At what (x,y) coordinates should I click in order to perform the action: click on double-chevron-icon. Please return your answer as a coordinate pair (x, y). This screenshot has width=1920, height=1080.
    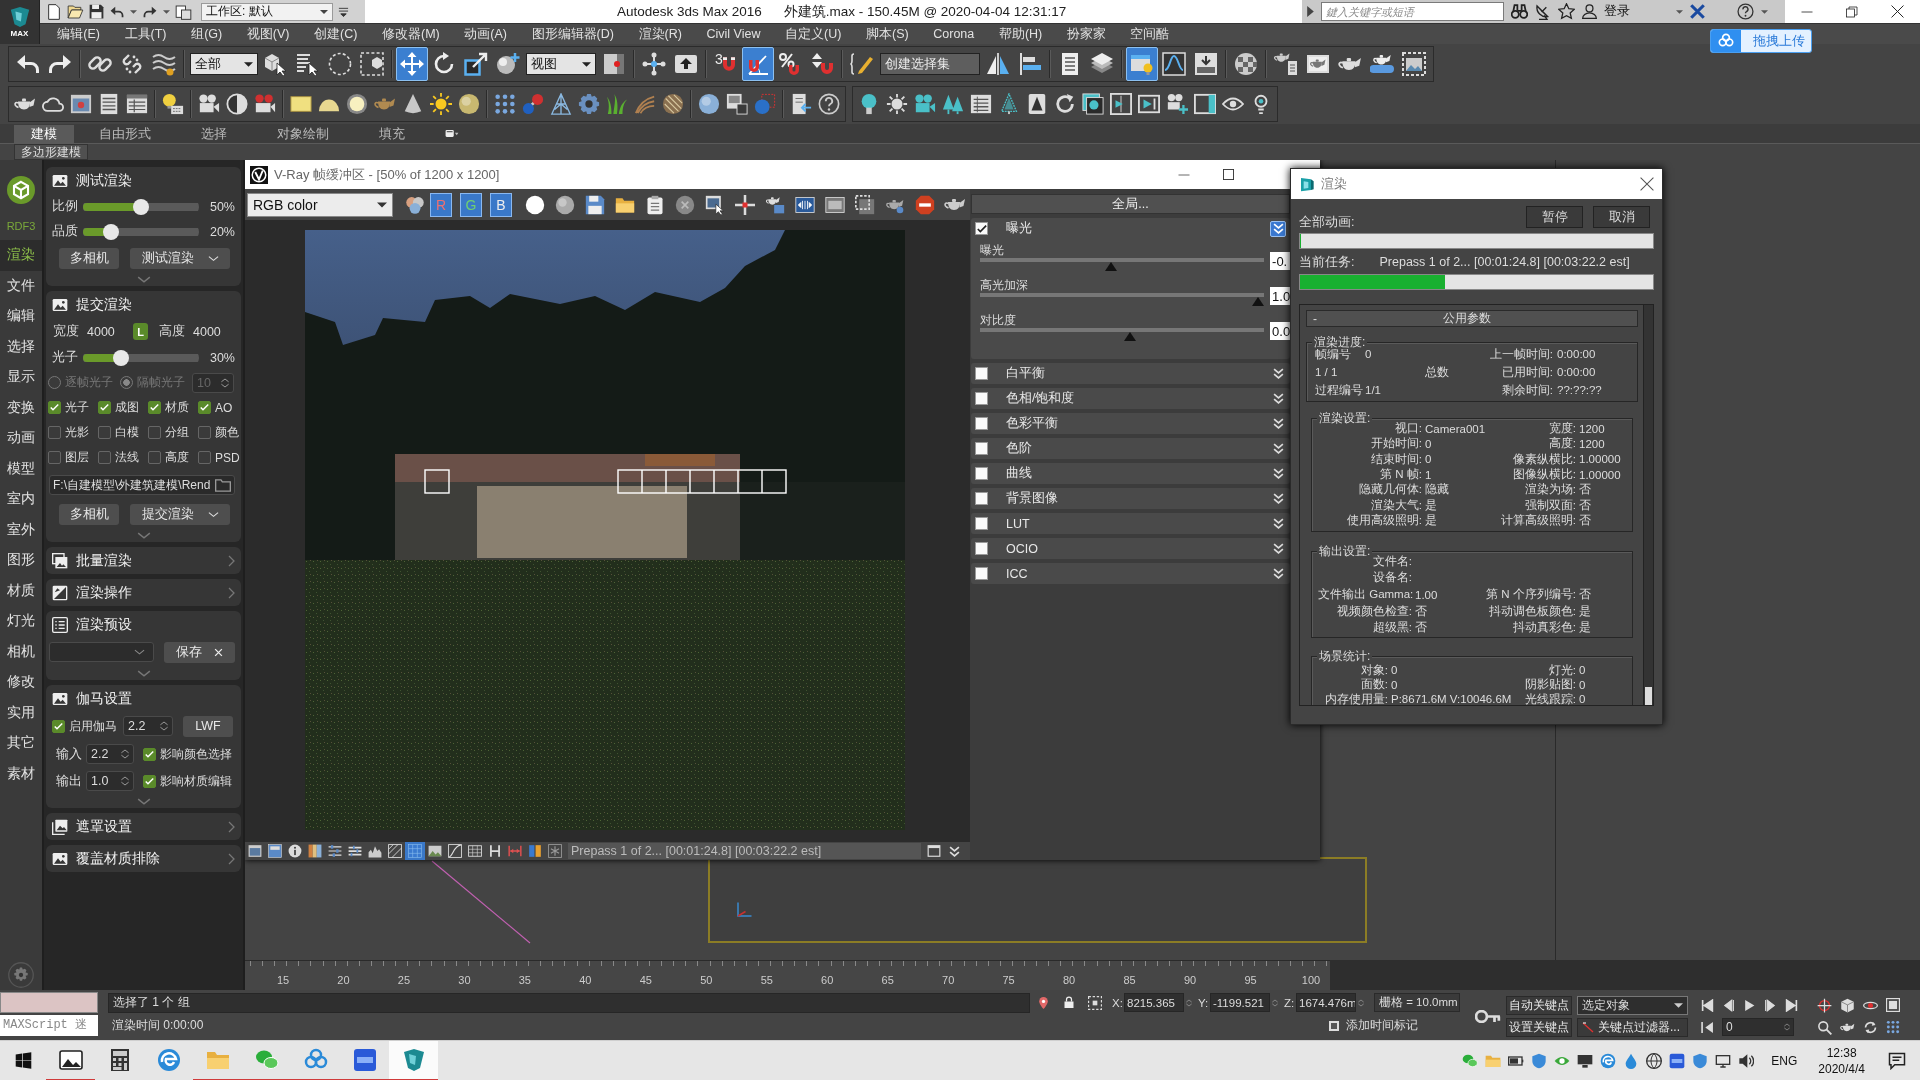
    Looking at the image, I should click on (954, 851).